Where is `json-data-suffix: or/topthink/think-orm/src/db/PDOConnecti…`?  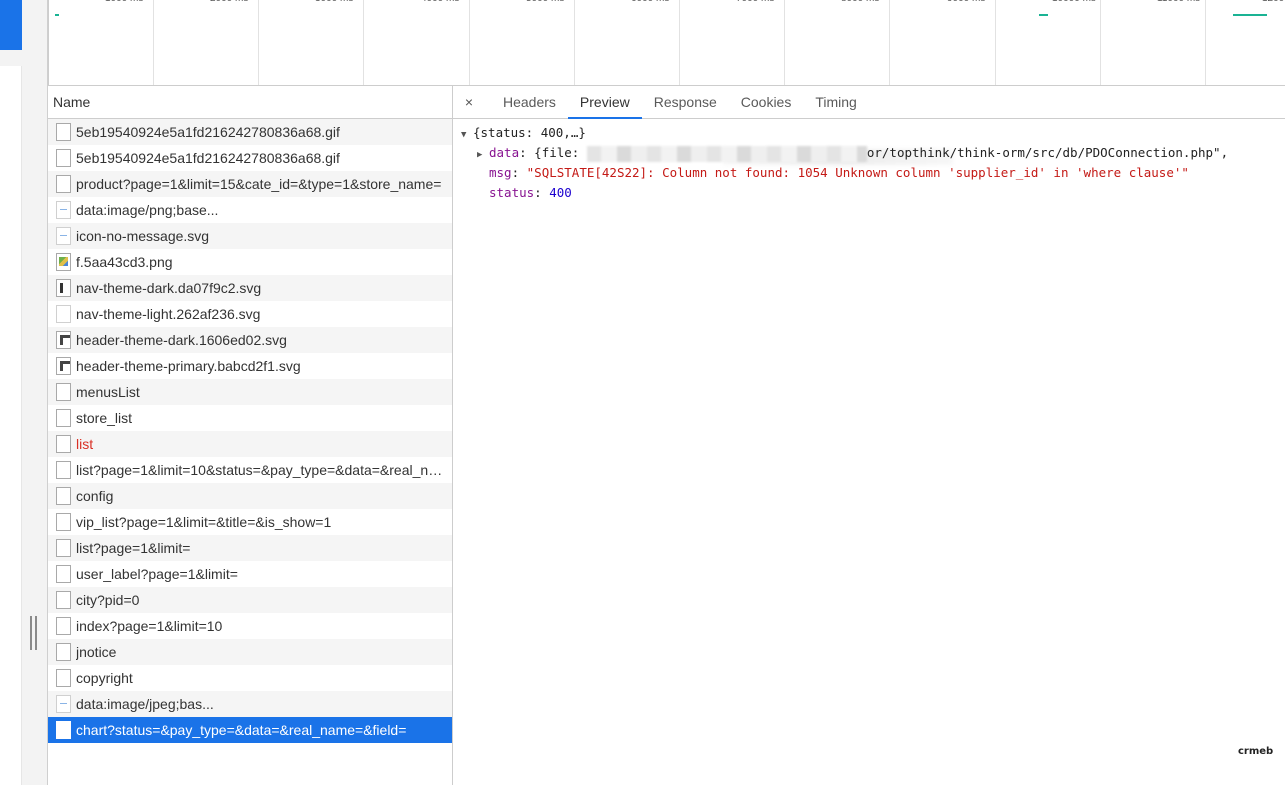
json-data-suffix: or/topthink/think-orm/src/db/PDOConnecti… is located at coordinates (1047, 152).